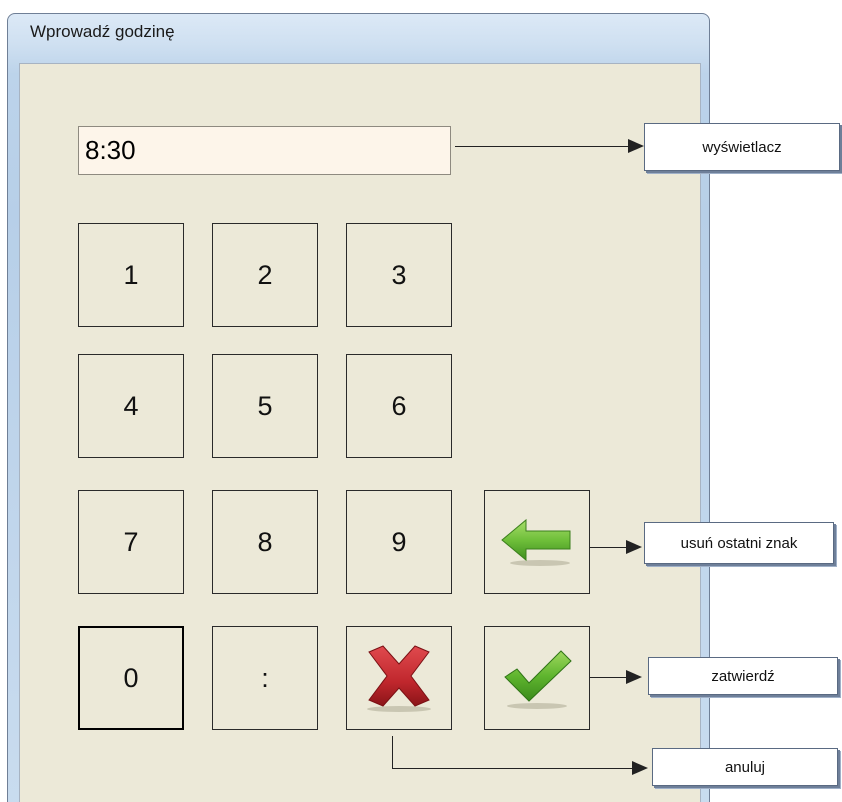 The width and height of the screenshot is (842, 802). What do you see at coordinates (742, 147) in the screenshot?
I see `display-callout: wyświetlacz` at bounding box center [742, 147].